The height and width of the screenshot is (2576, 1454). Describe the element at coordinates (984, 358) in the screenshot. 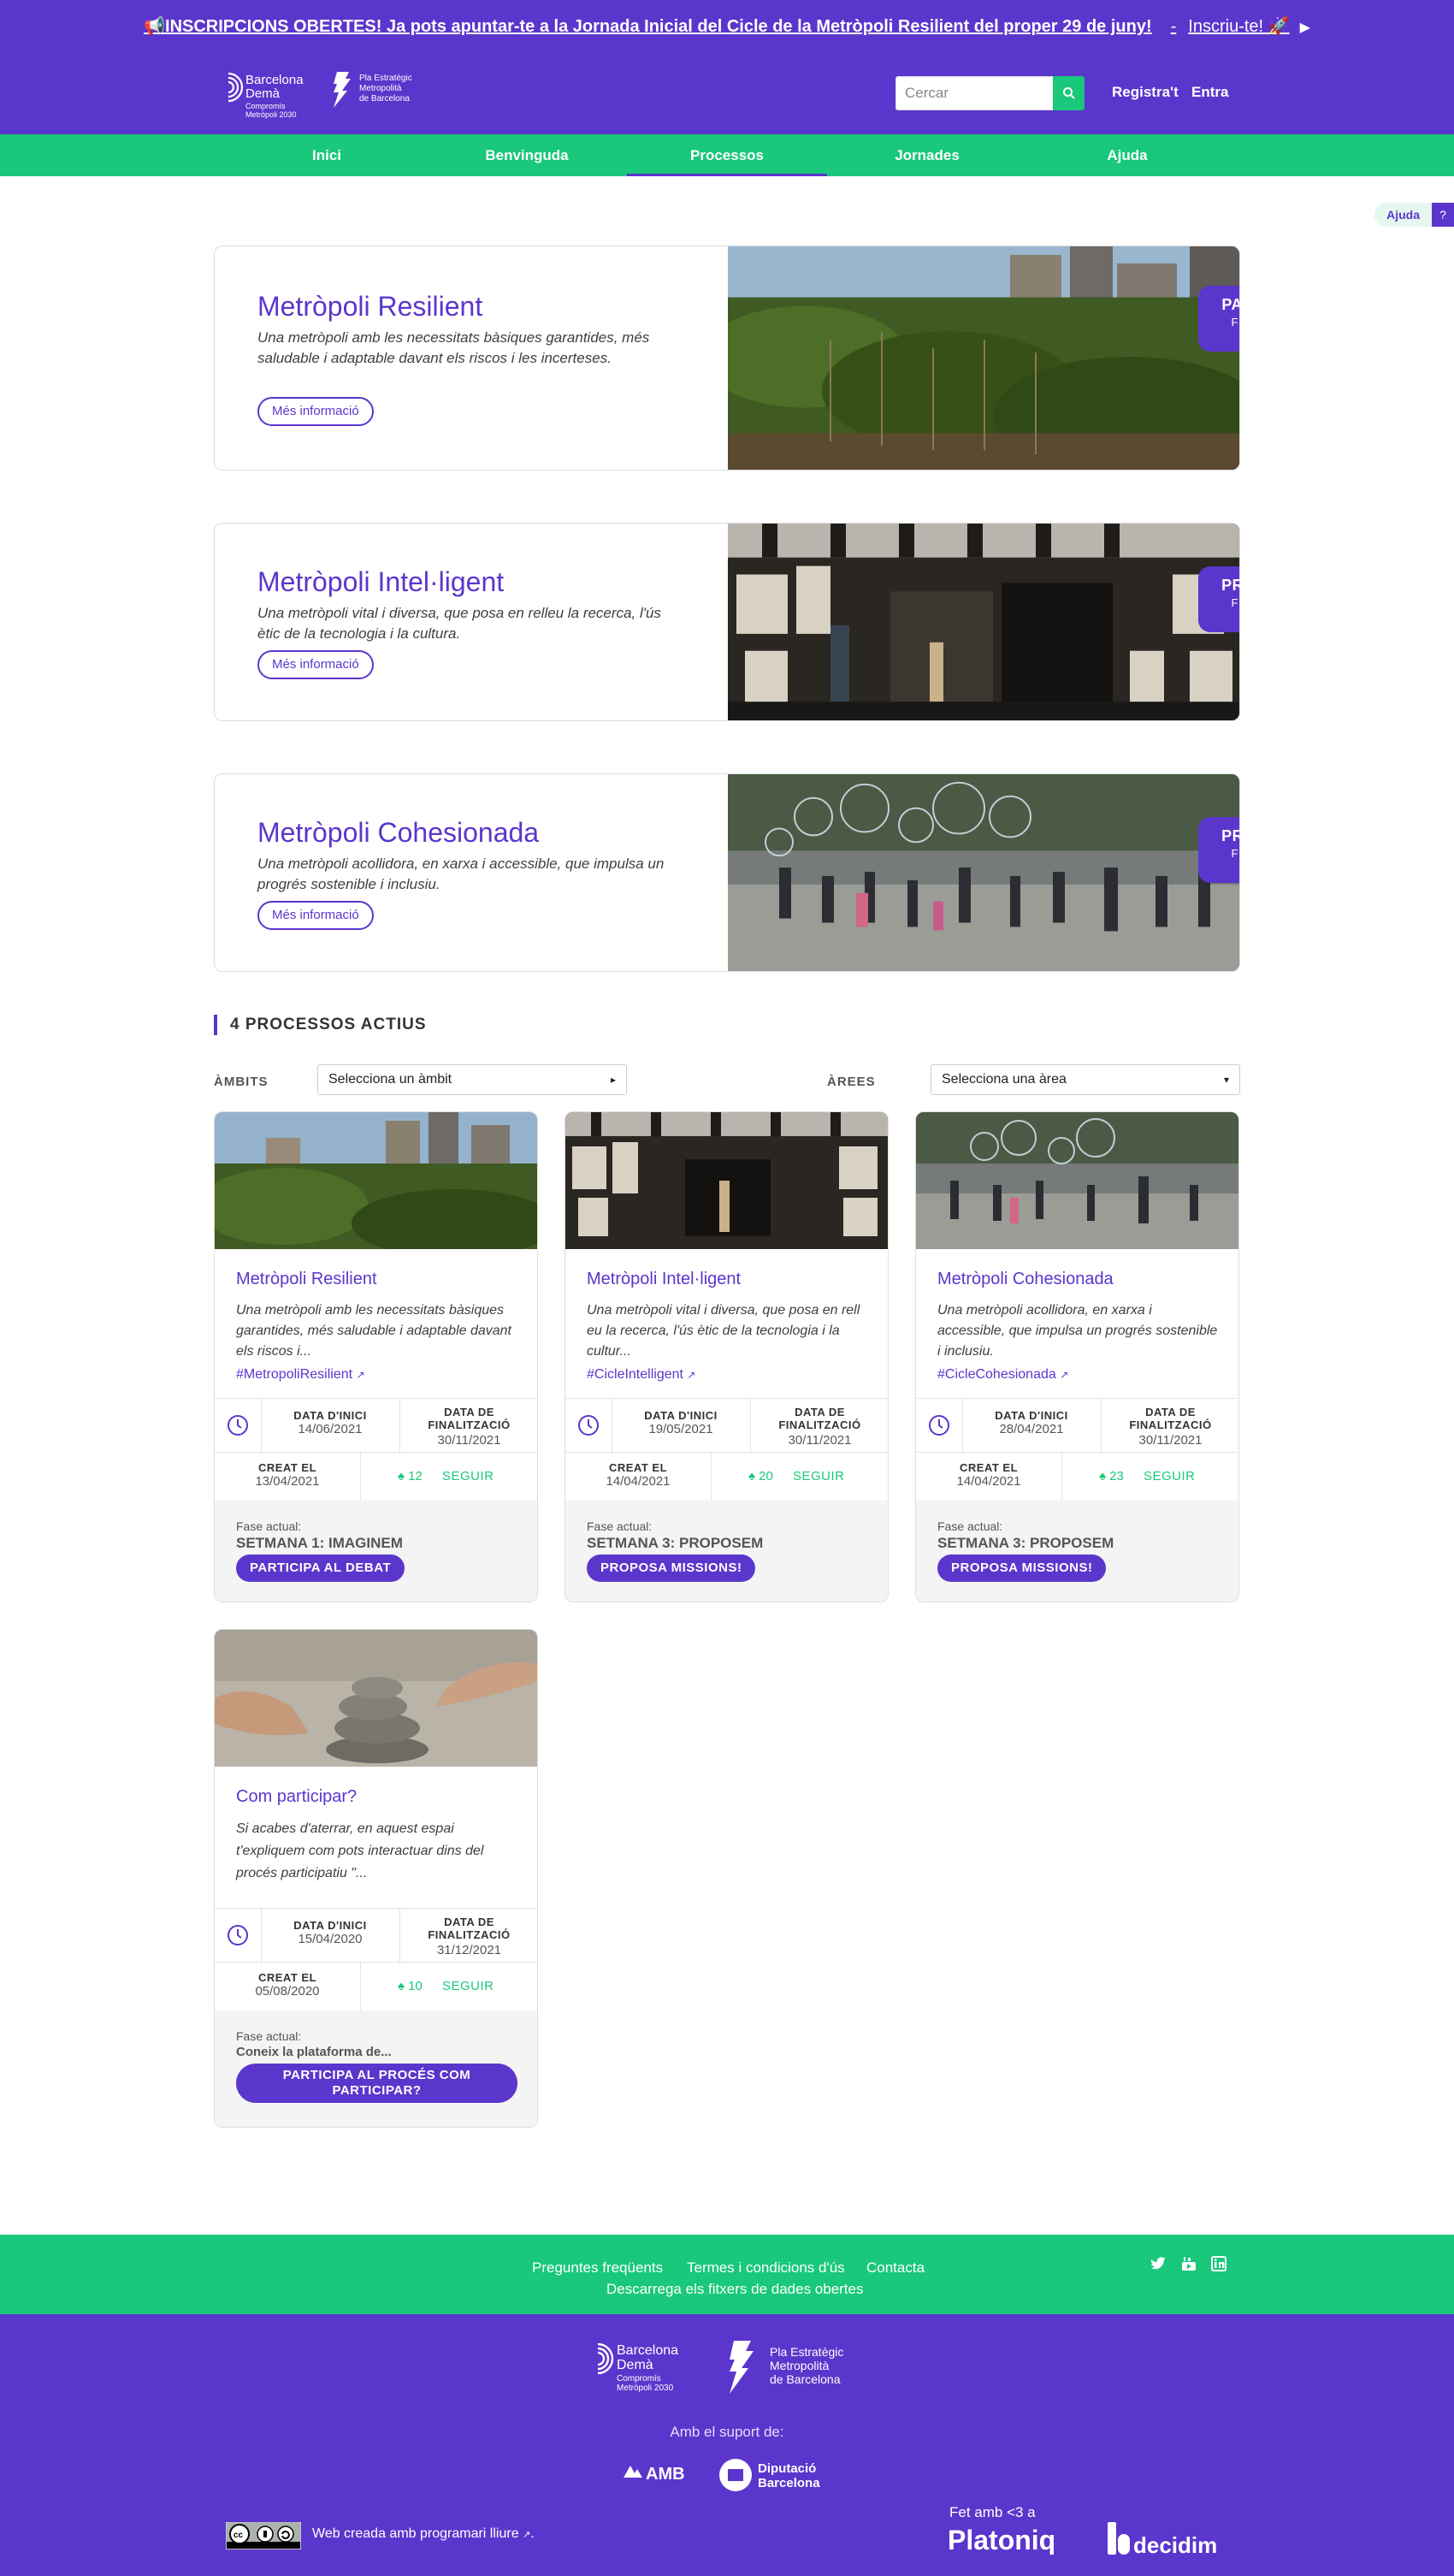

I see `hero-image-garden` at that location.